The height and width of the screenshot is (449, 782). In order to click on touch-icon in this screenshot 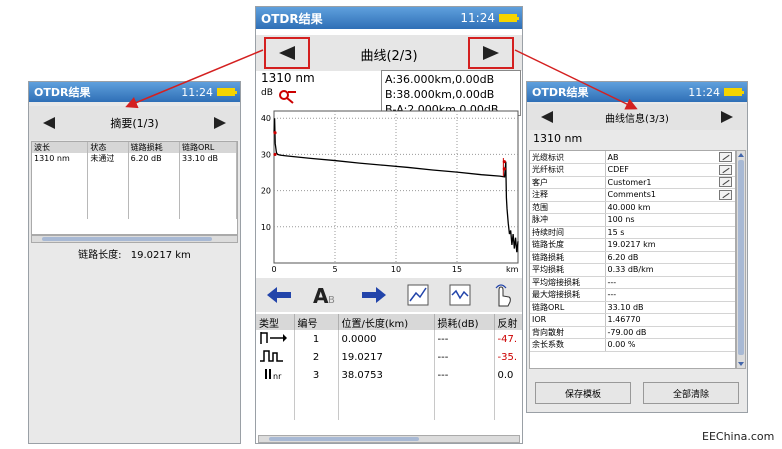, I will do `click(502, 295)`.